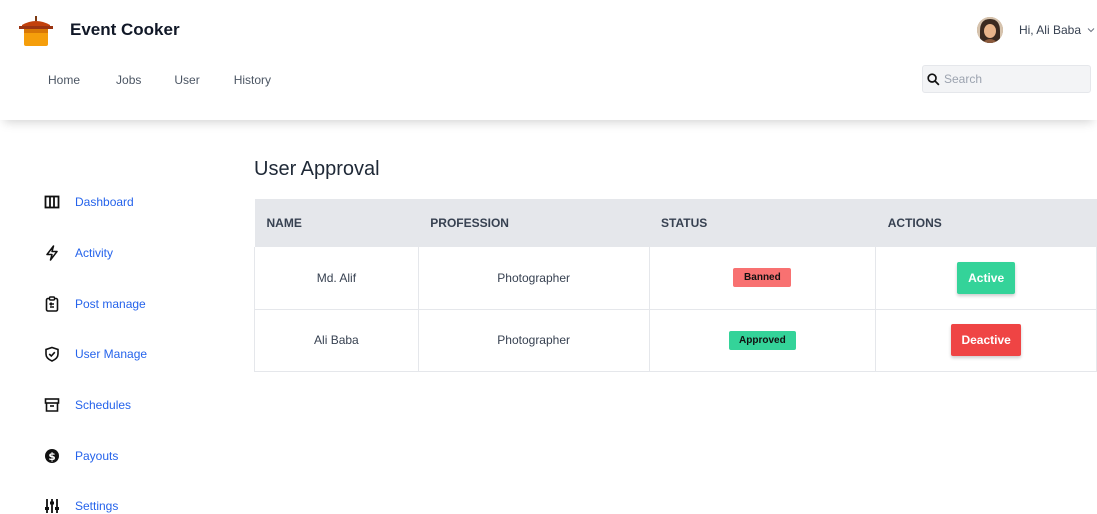  Describe the element at coordinates (989, 30) in the screenshot. I see `avatar` at that location.